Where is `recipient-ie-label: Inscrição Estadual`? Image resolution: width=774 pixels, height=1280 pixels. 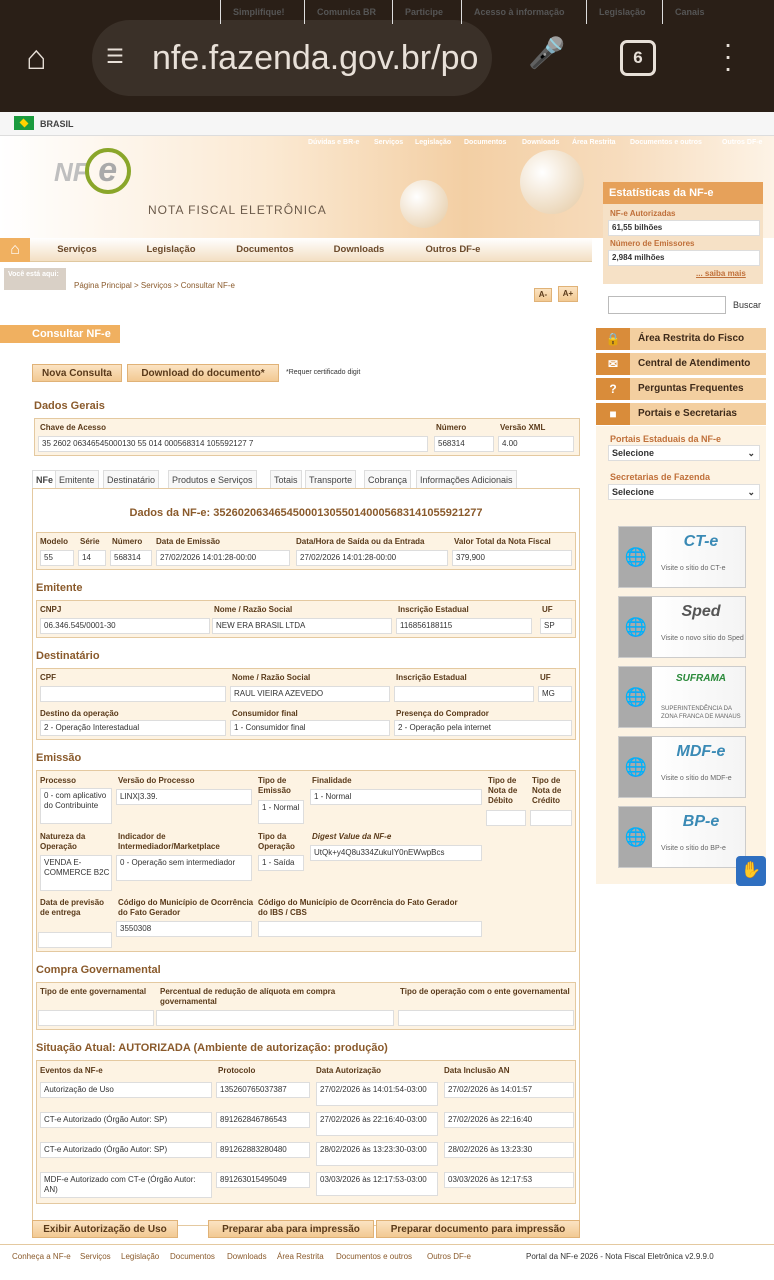 recipient-ie-label: Inscrição Estadual is located at coordinates (431, 677).